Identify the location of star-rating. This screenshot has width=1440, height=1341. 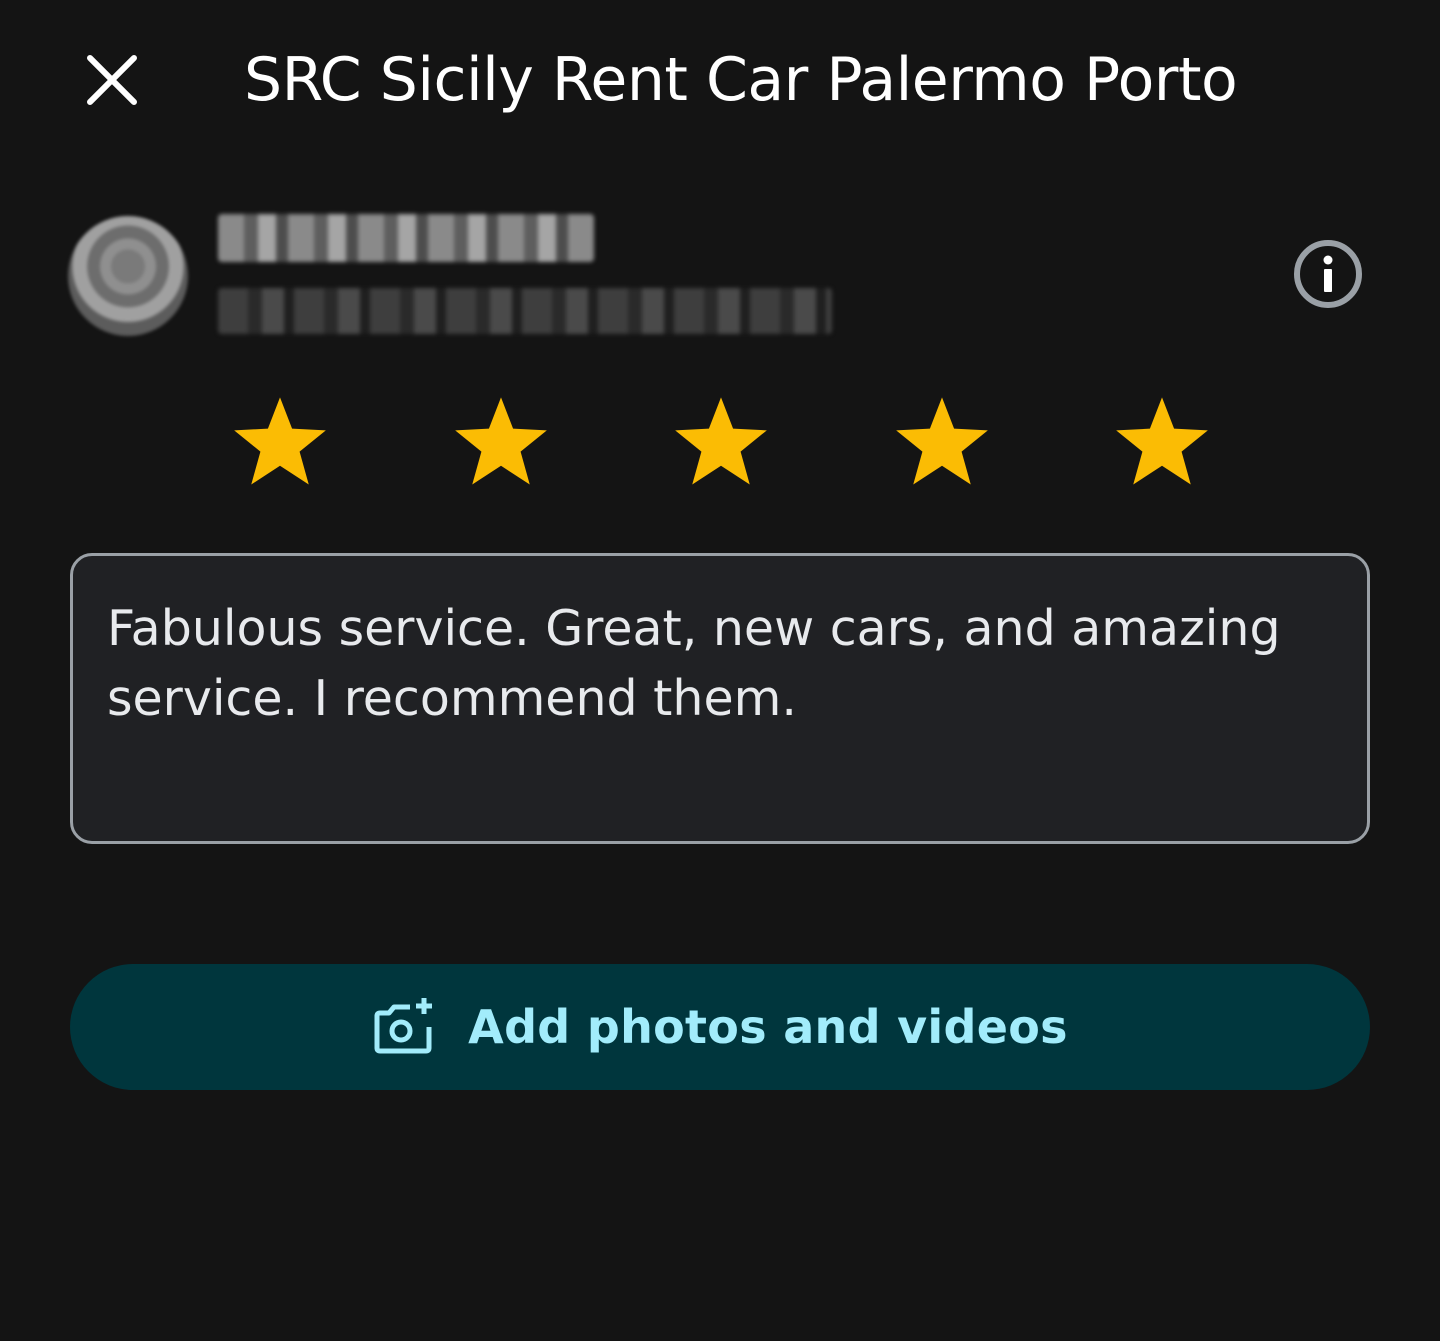
(721, 442).